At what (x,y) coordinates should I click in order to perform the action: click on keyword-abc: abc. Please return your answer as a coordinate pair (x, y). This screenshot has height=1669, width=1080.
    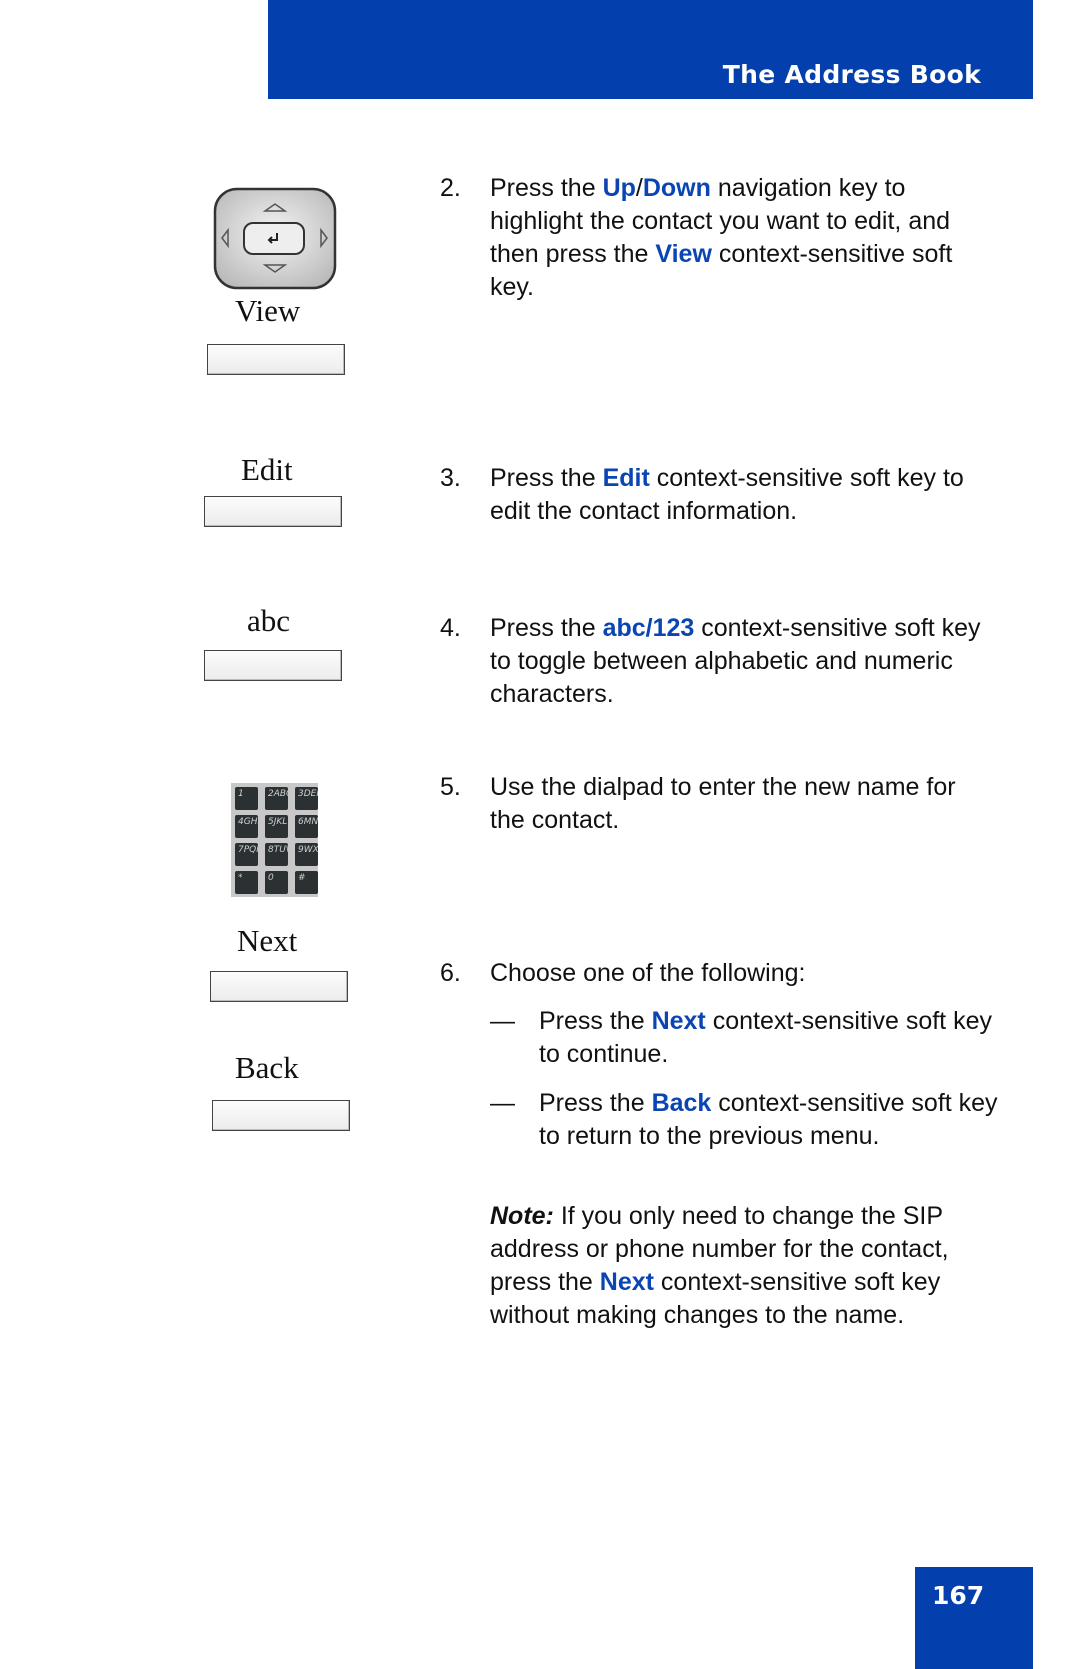
    Looking at the image, I should click on (624, 628).